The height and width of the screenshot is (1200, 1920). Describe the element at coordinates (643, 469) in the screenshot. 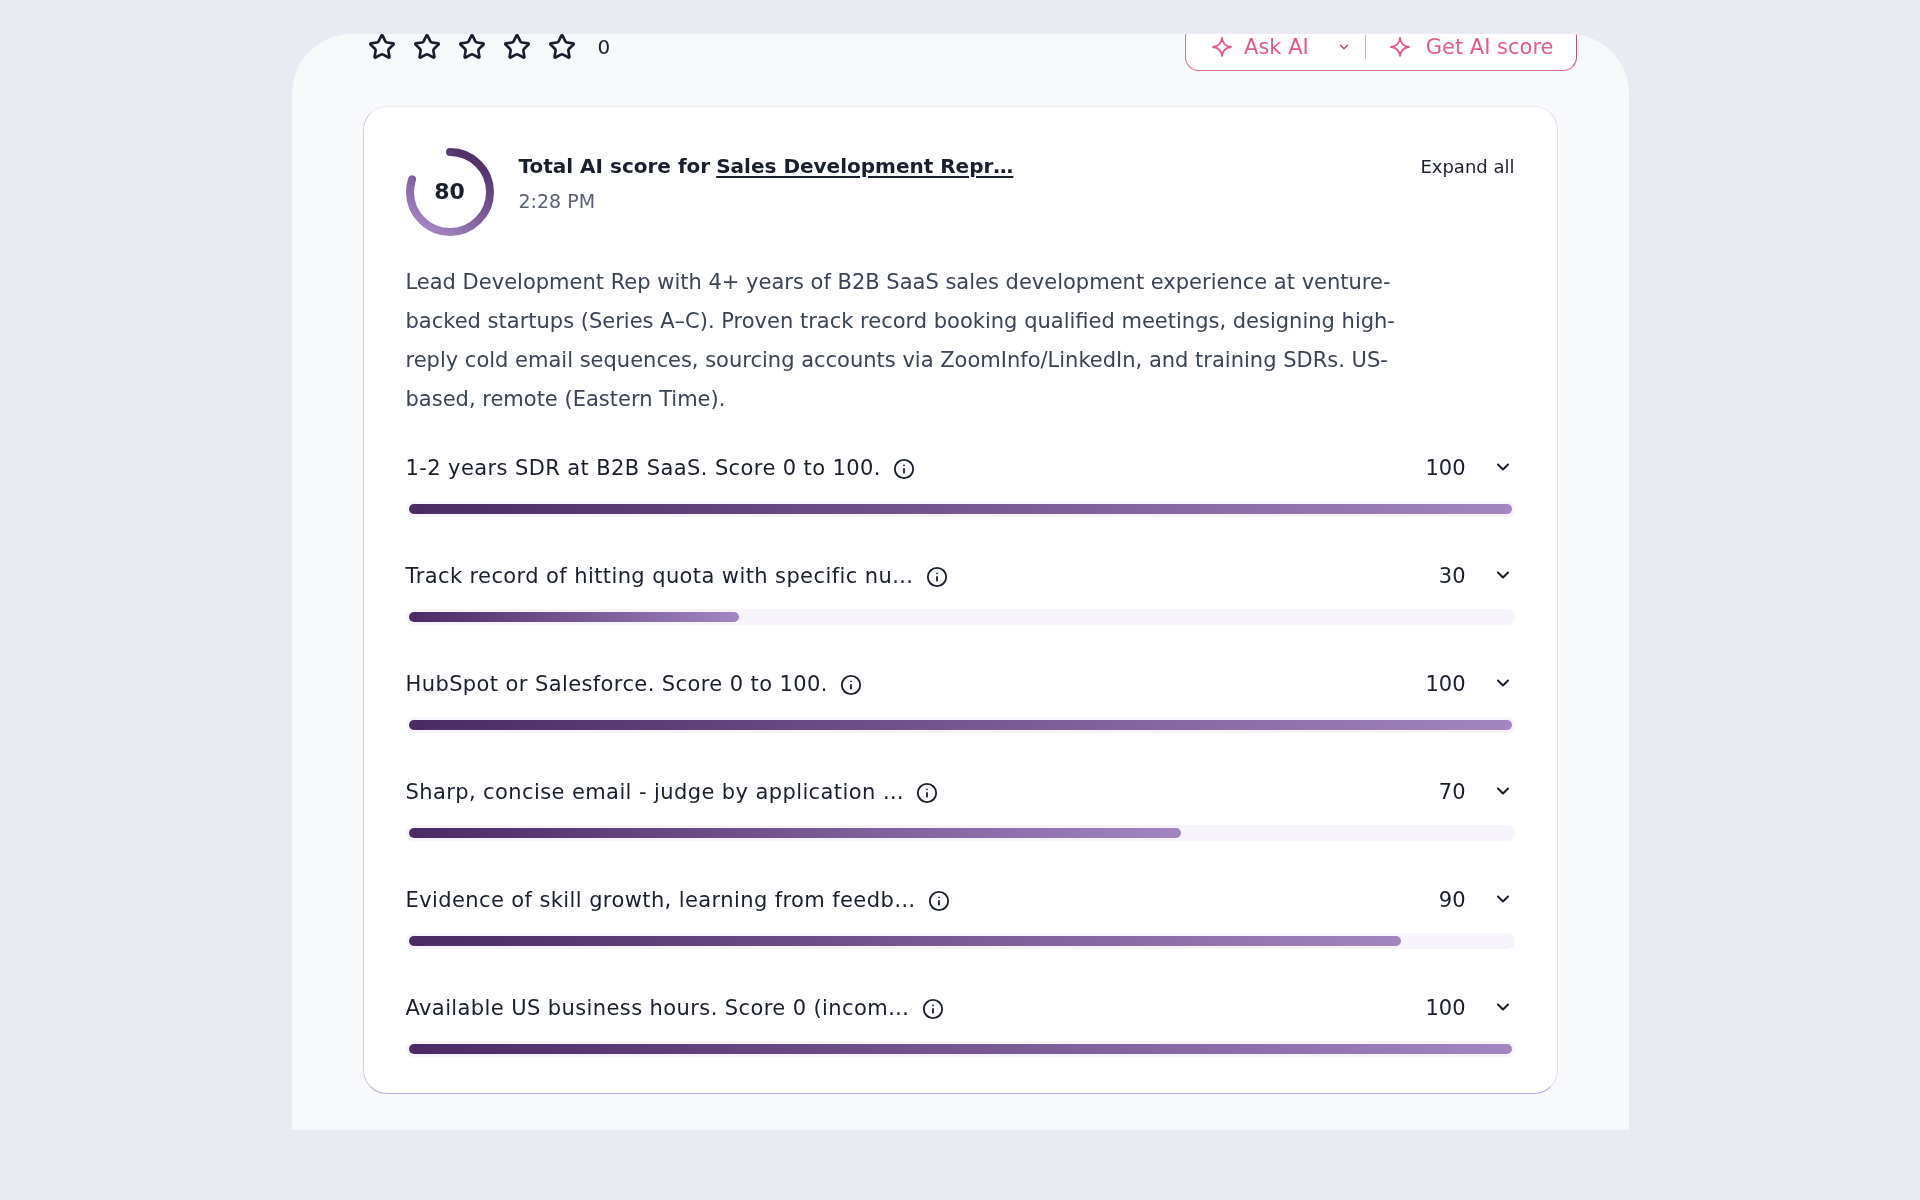

I see `criterion-label: 1-2 years SDR at B2B SaaS. Score 0 to 100.` at that location.